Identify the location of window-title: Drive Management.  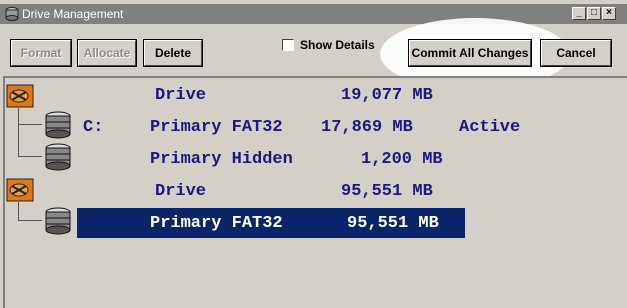
(73, 14).